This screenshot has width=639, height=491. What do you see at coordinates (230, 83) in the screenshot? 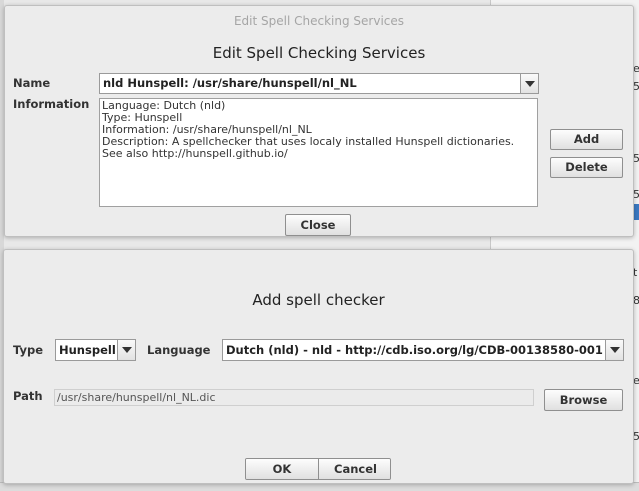
I see `name-select-value: nld Hunspell: /usr/share/hunspell/nl_NL` at bounding box center [230, 83].